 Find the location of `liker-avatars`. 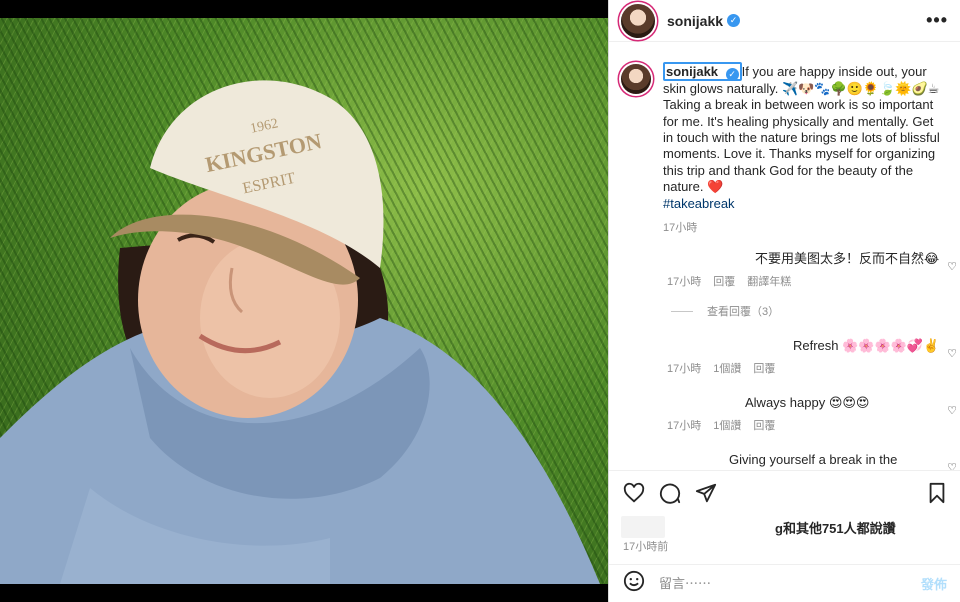

liker-avatars is located at coordinates (643, 527).